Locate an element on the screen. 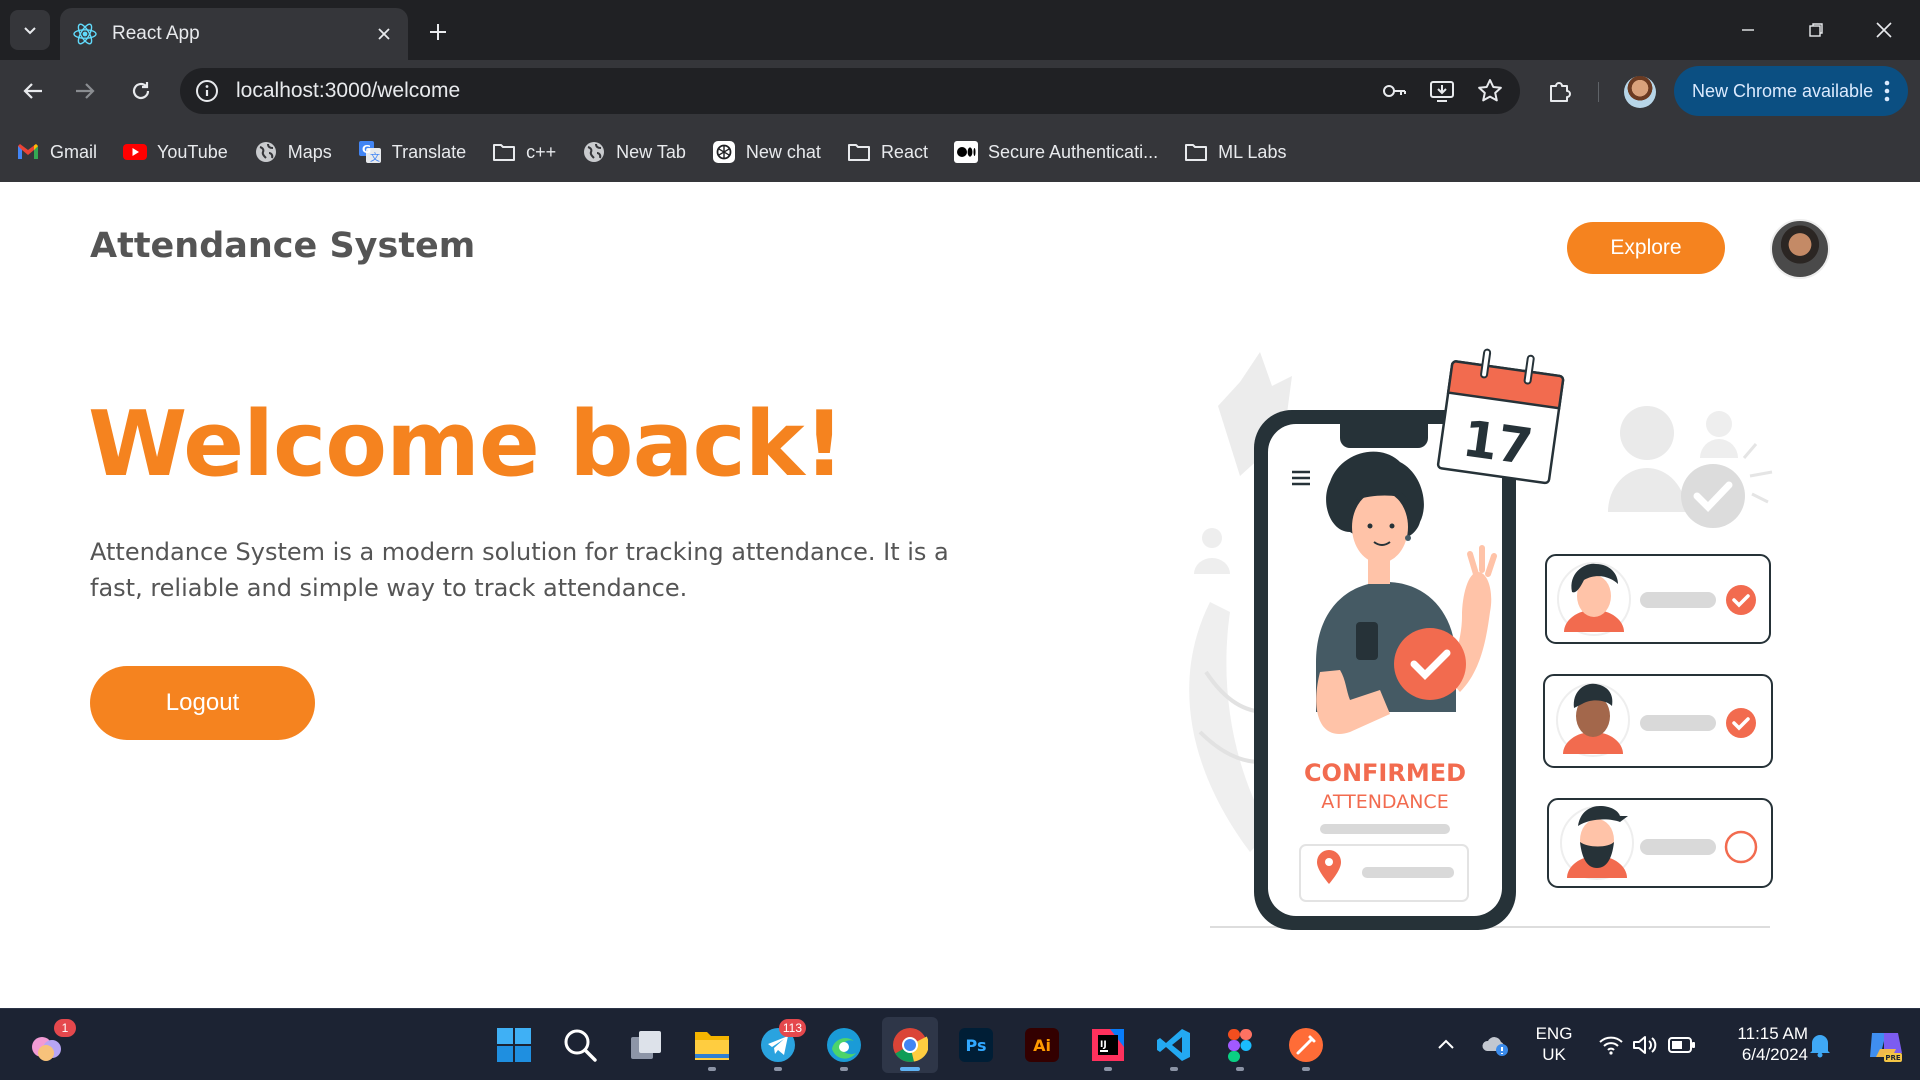 The image size is (1920, 1080). onedrive-tray is located at coordinates (1495, 1044).